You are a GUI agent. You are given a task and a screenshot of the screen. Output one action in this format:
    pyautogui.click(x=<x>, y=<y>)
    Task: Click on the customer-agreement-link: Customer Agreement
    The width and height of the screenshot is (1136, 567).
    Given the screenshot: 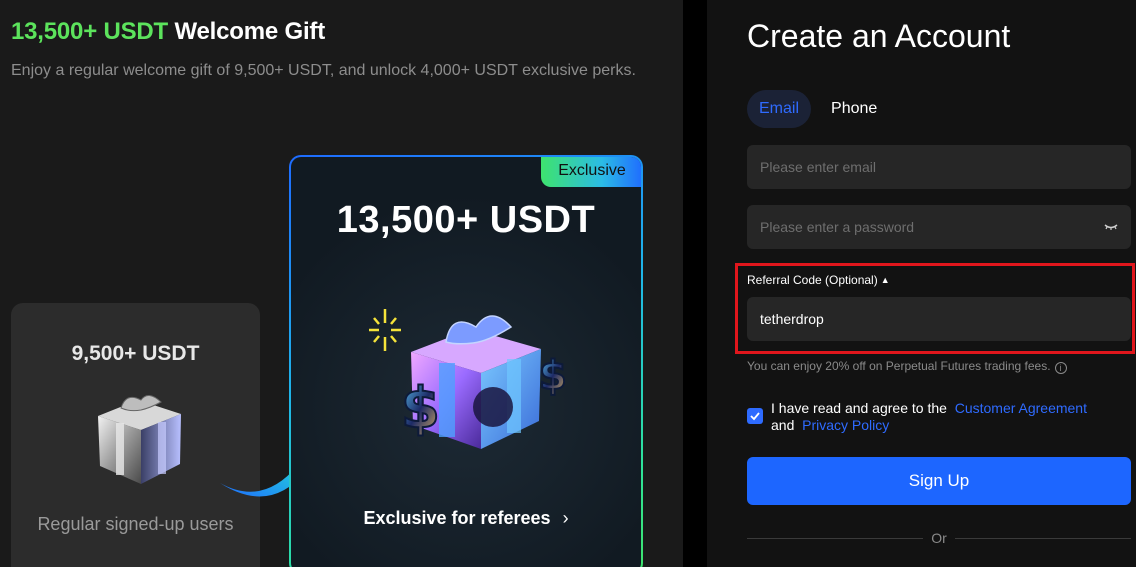 What is the action you would take?
    pyautogui.click(x=1021, y=408)
    